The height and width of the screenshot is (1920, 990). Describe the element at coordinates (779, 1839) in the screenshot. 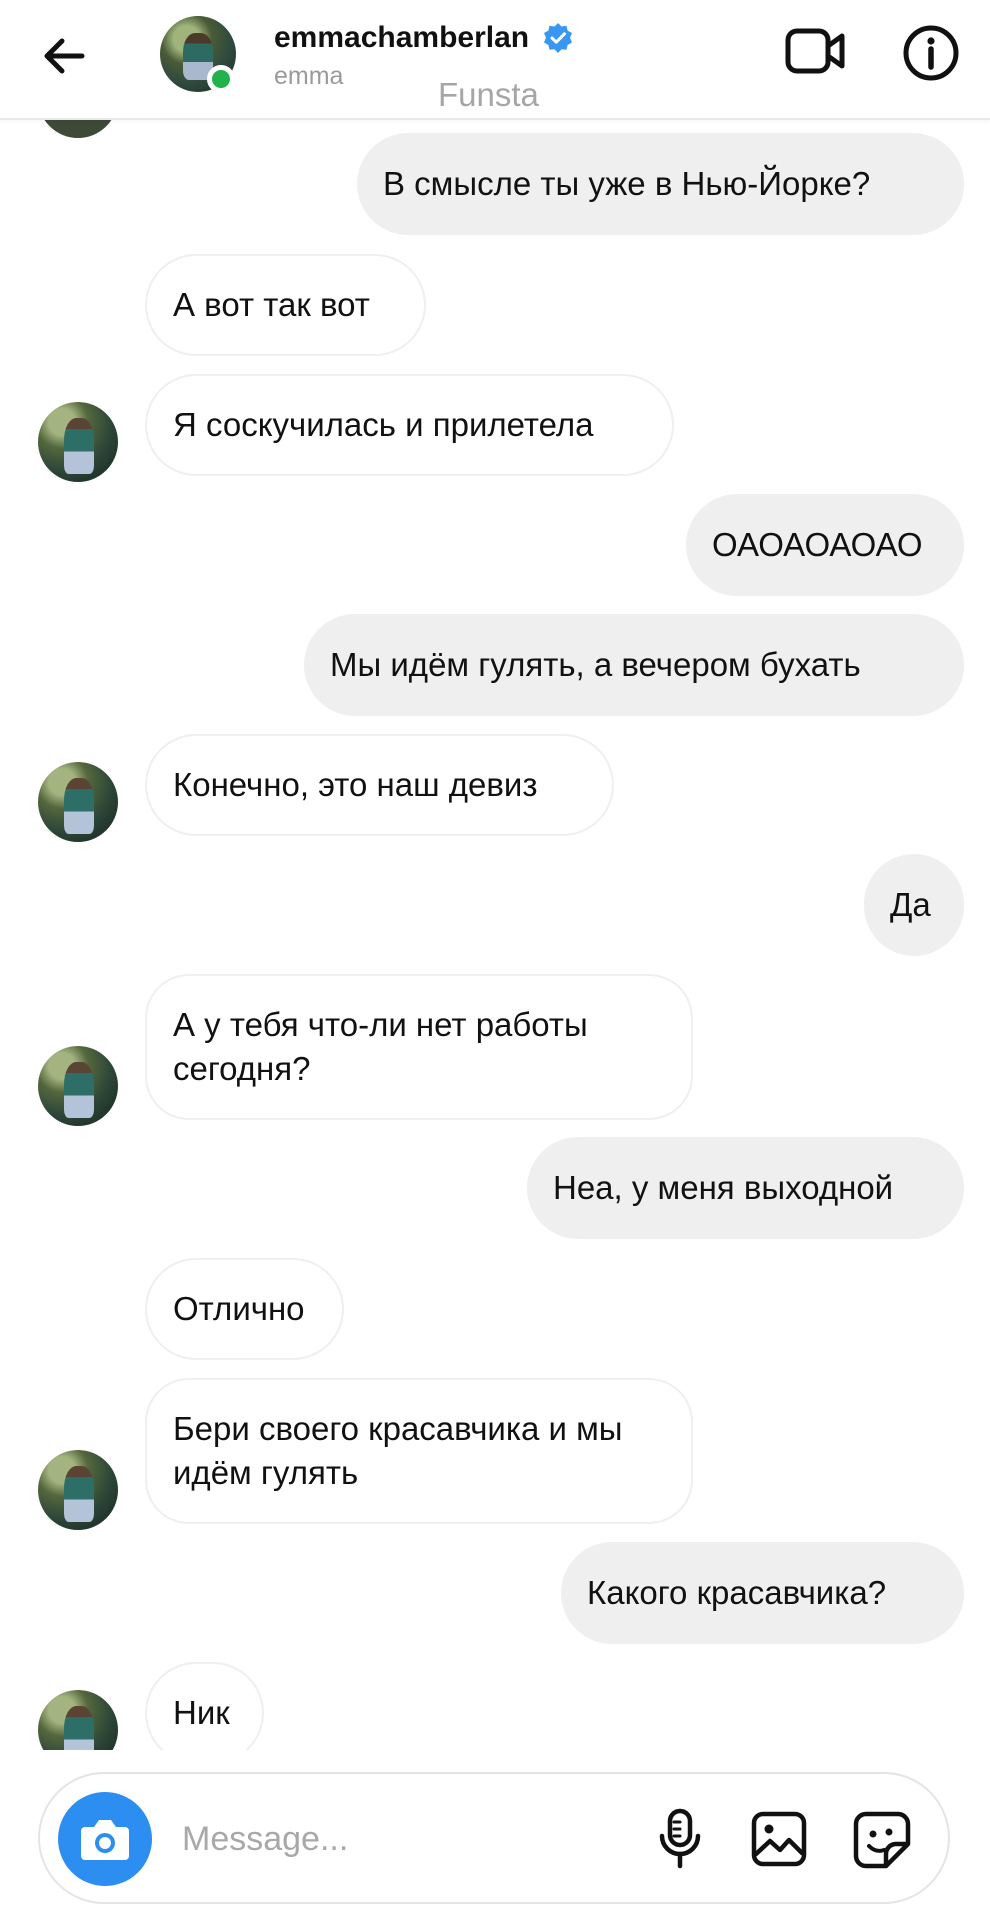

I see `gallery-icon` at that location.